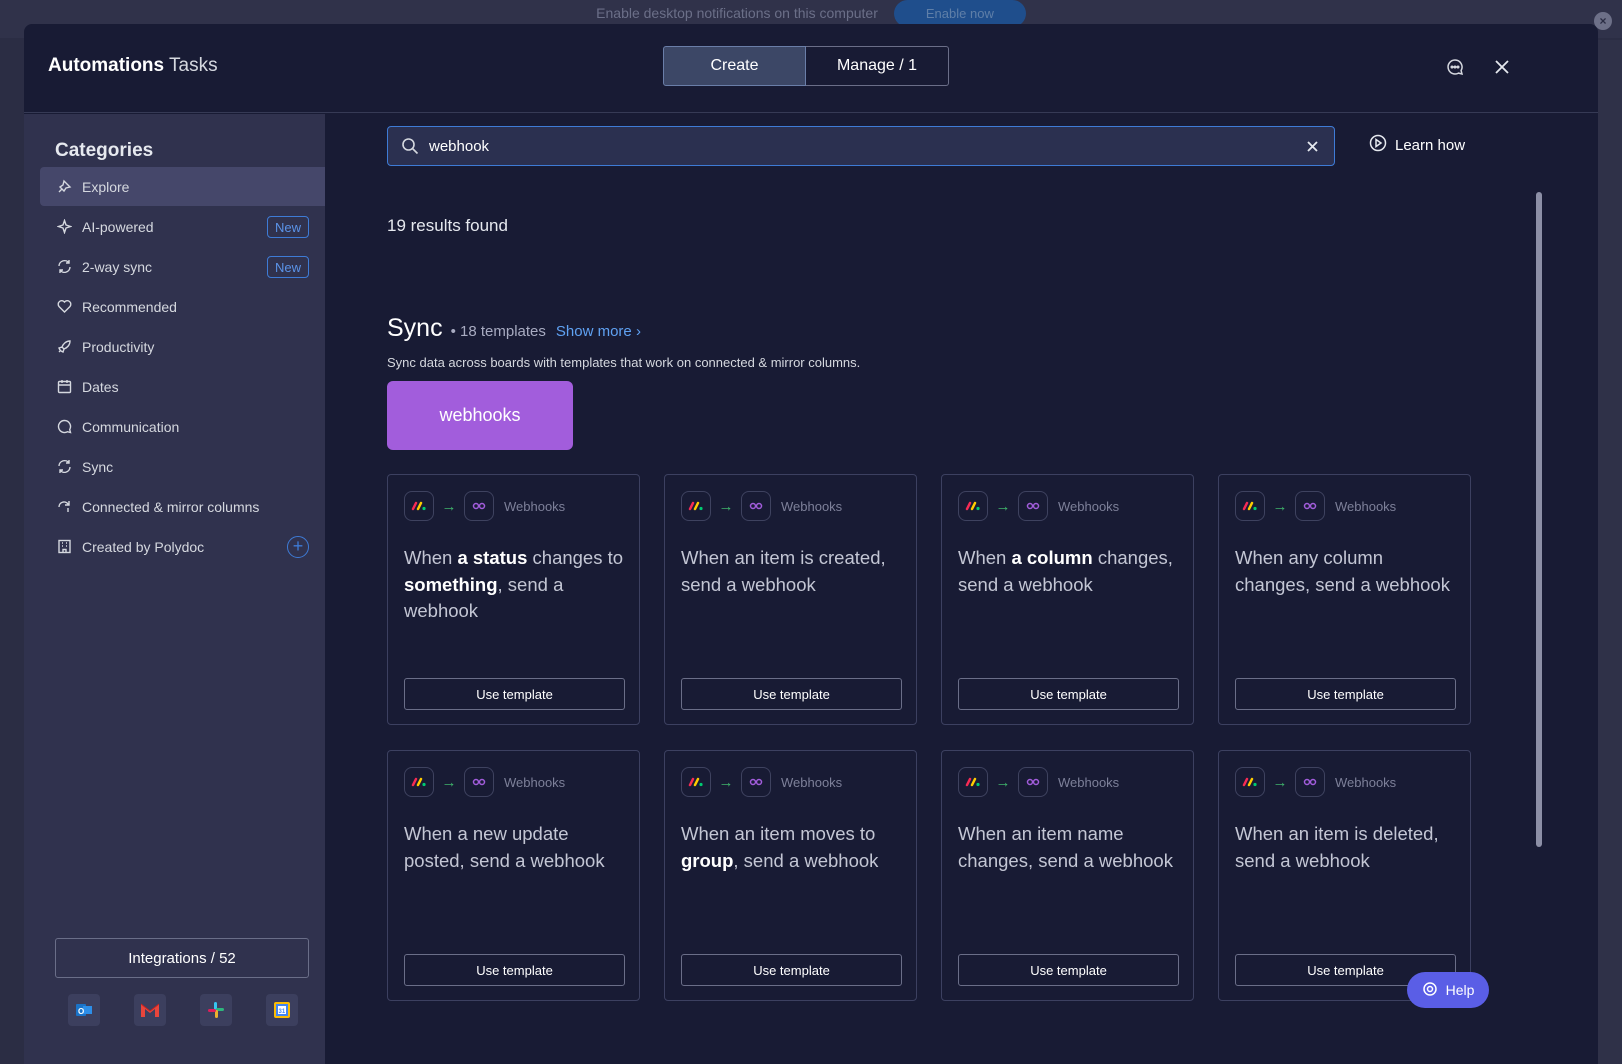  I want to click on integration-apps: O 31, so click(183, 1010).